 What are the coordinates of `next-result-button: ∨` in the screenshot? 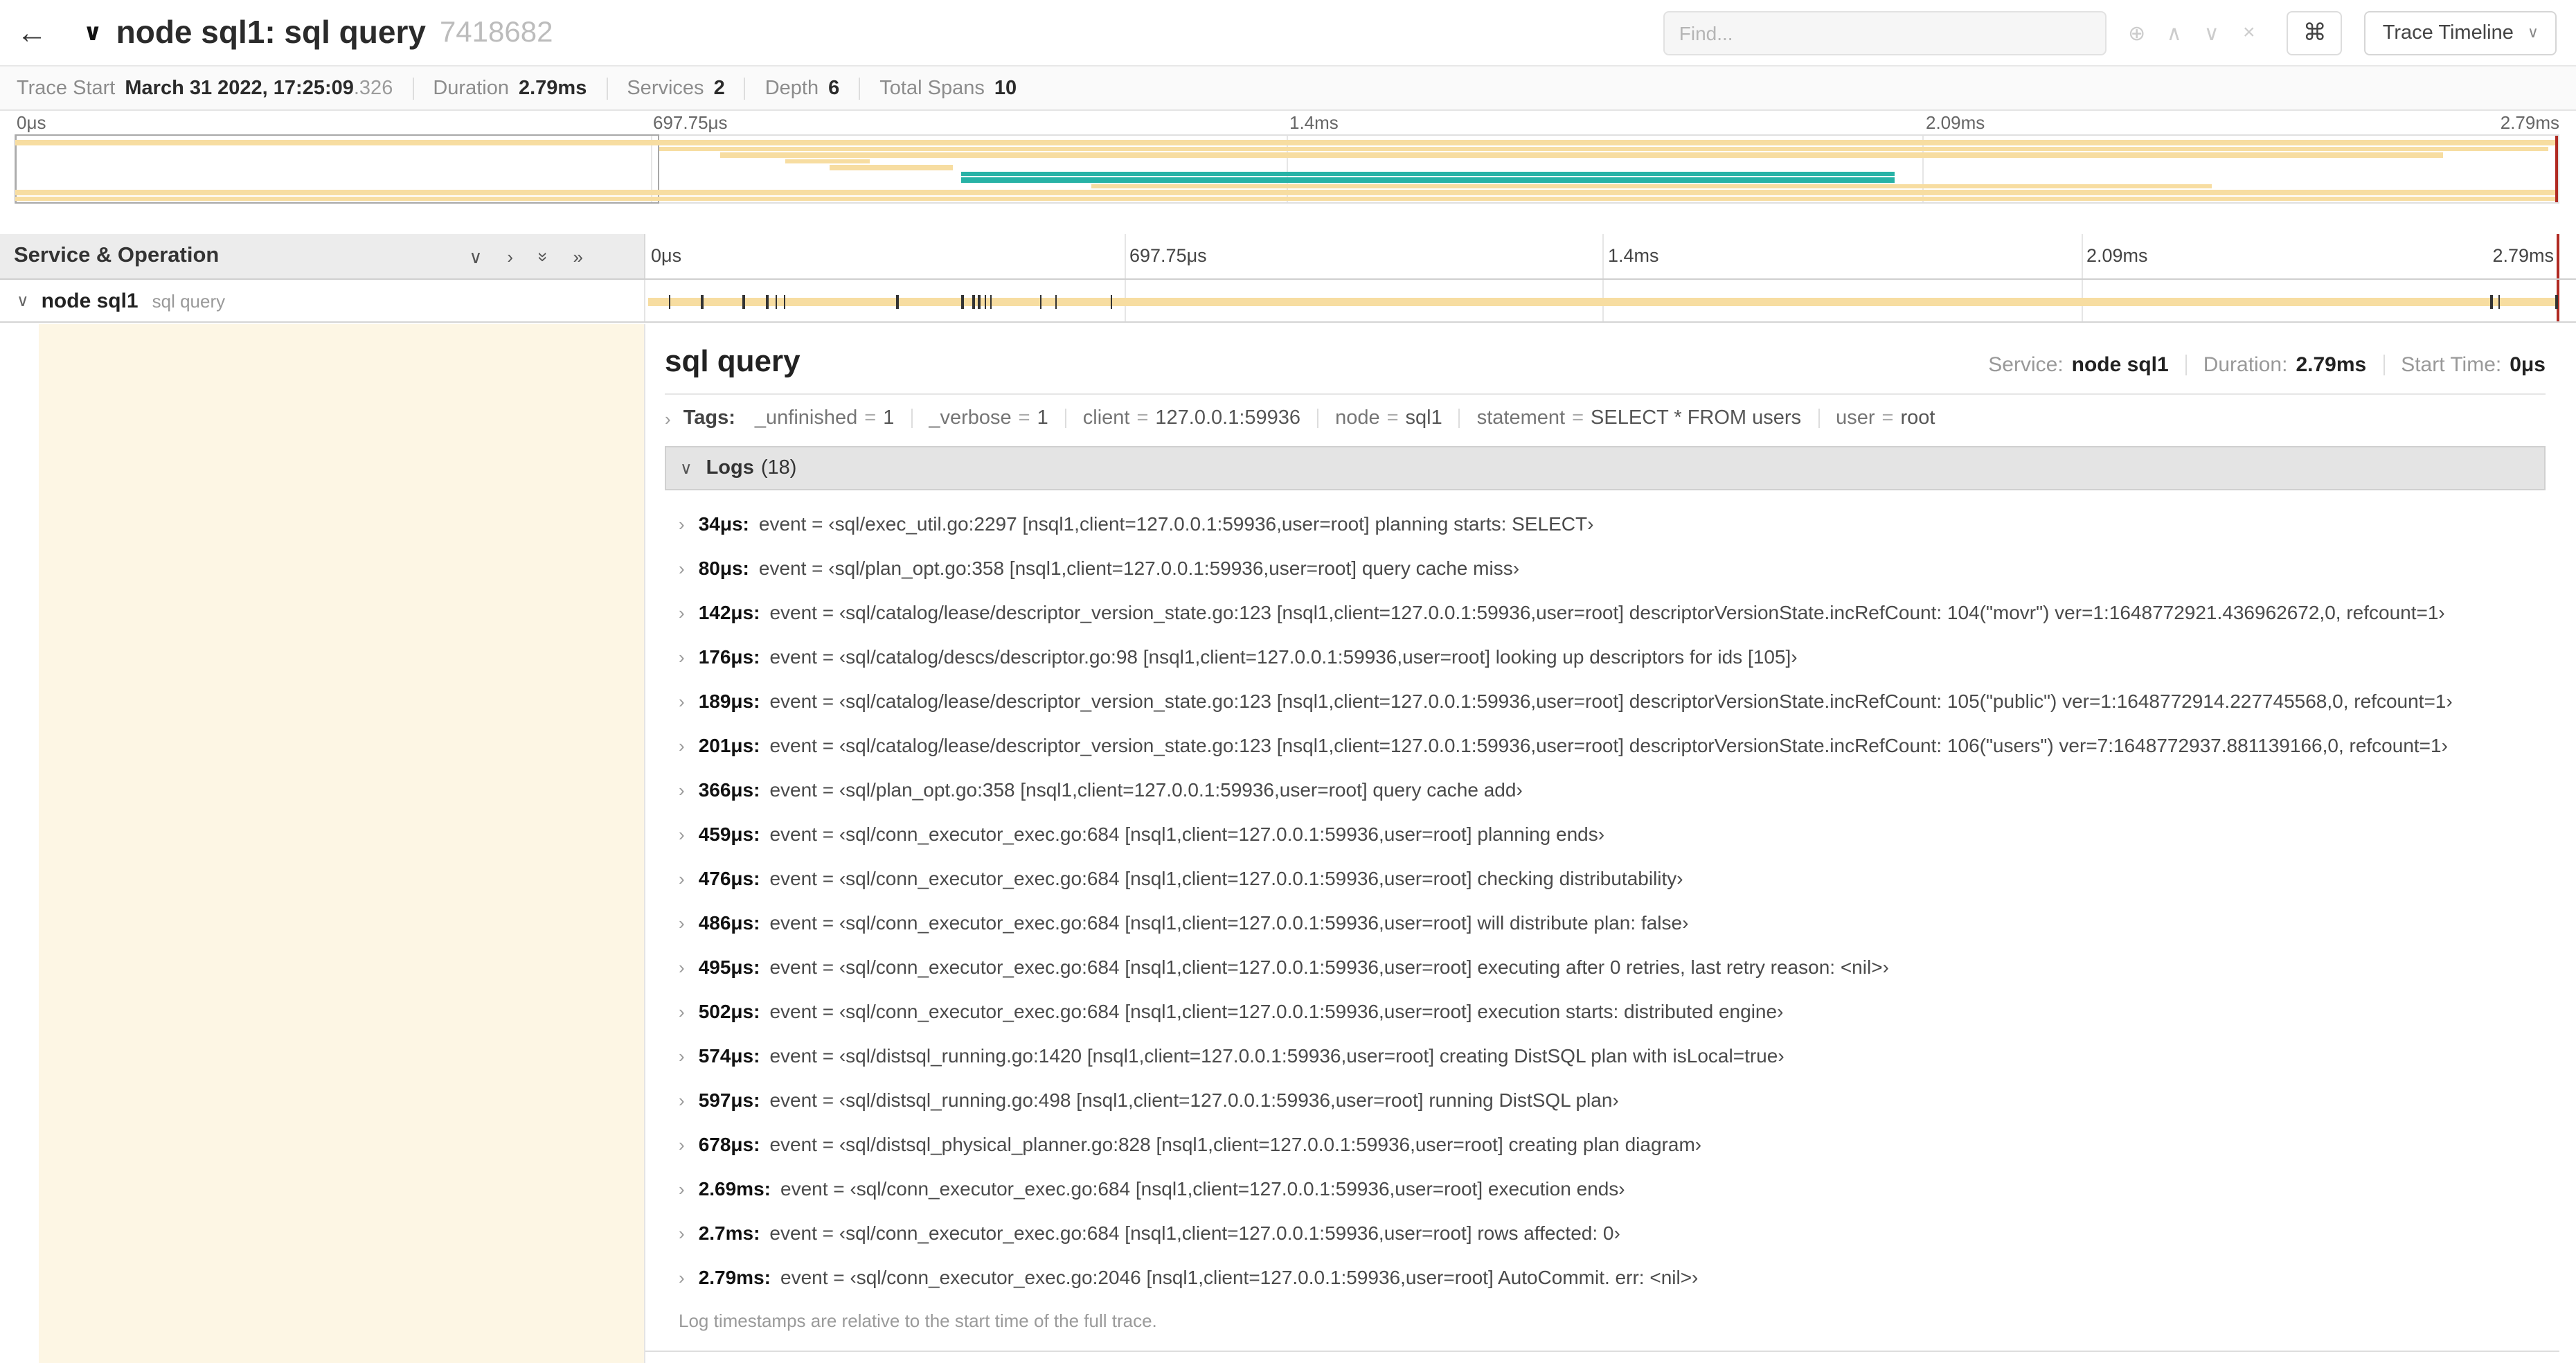 It's located at (2211, 33).